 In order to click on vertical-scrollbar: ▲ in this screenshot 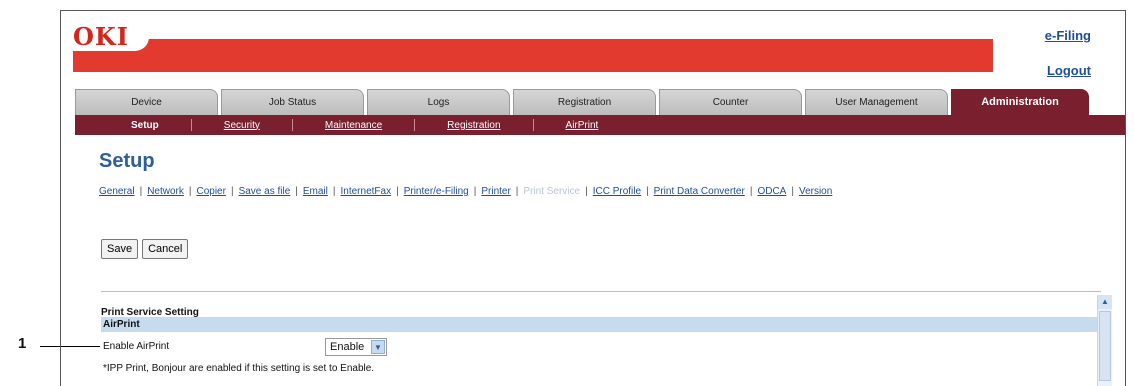, I will do `click(1104, 340)`.